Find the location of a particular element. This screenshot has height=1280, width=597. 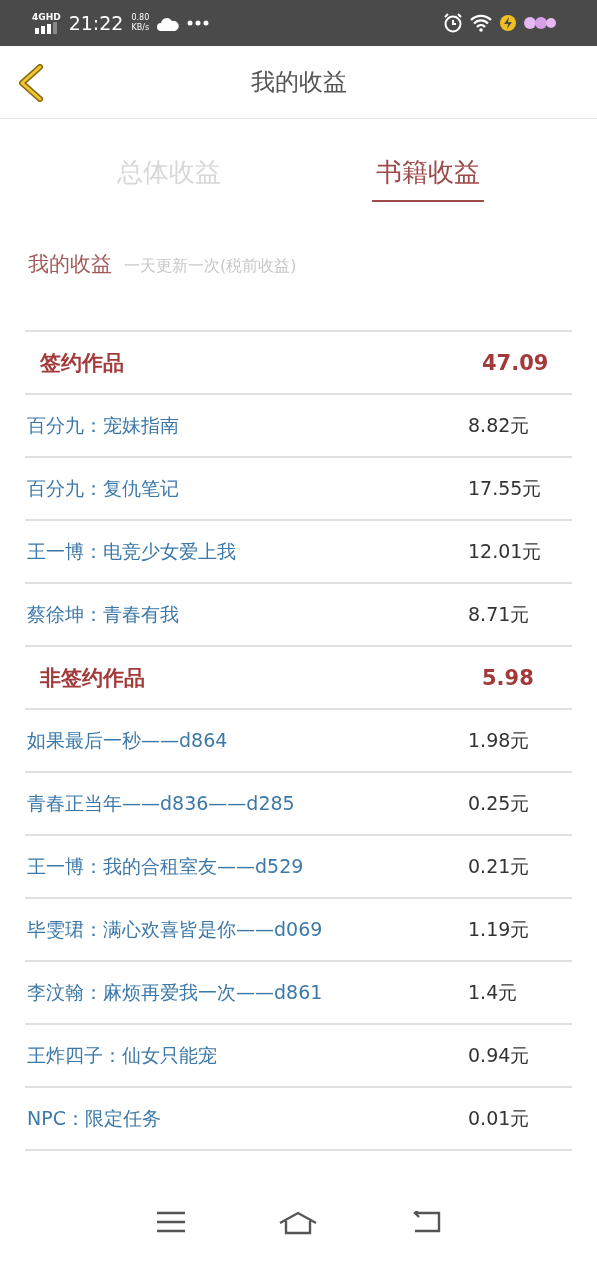

group-total: 5.98 is located at coordinates (508, 677).